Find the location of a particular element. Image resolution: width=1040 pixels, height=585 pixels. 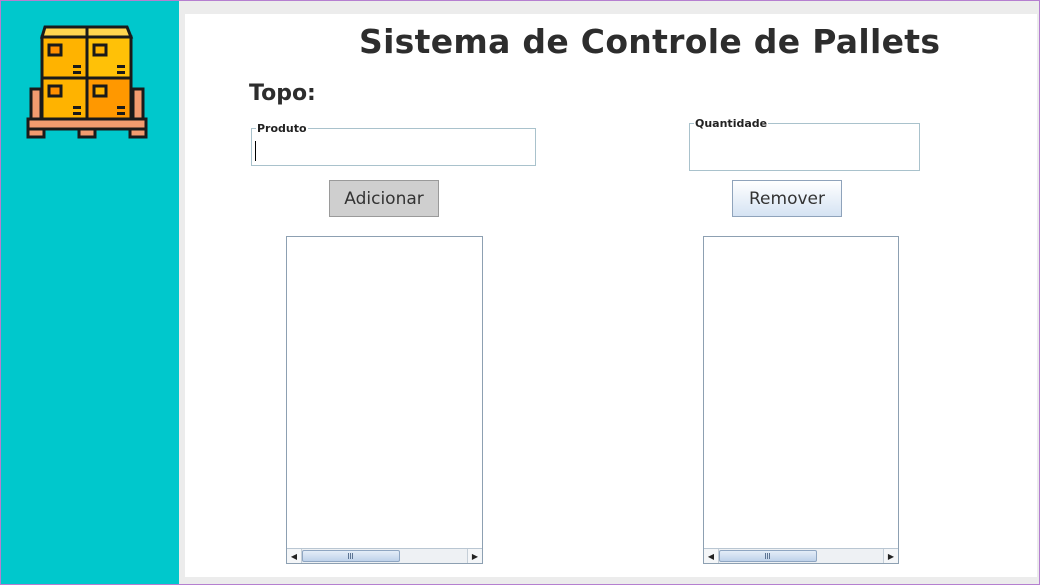

left-list: ◀ ▶ is located at coordinates (384, 400).